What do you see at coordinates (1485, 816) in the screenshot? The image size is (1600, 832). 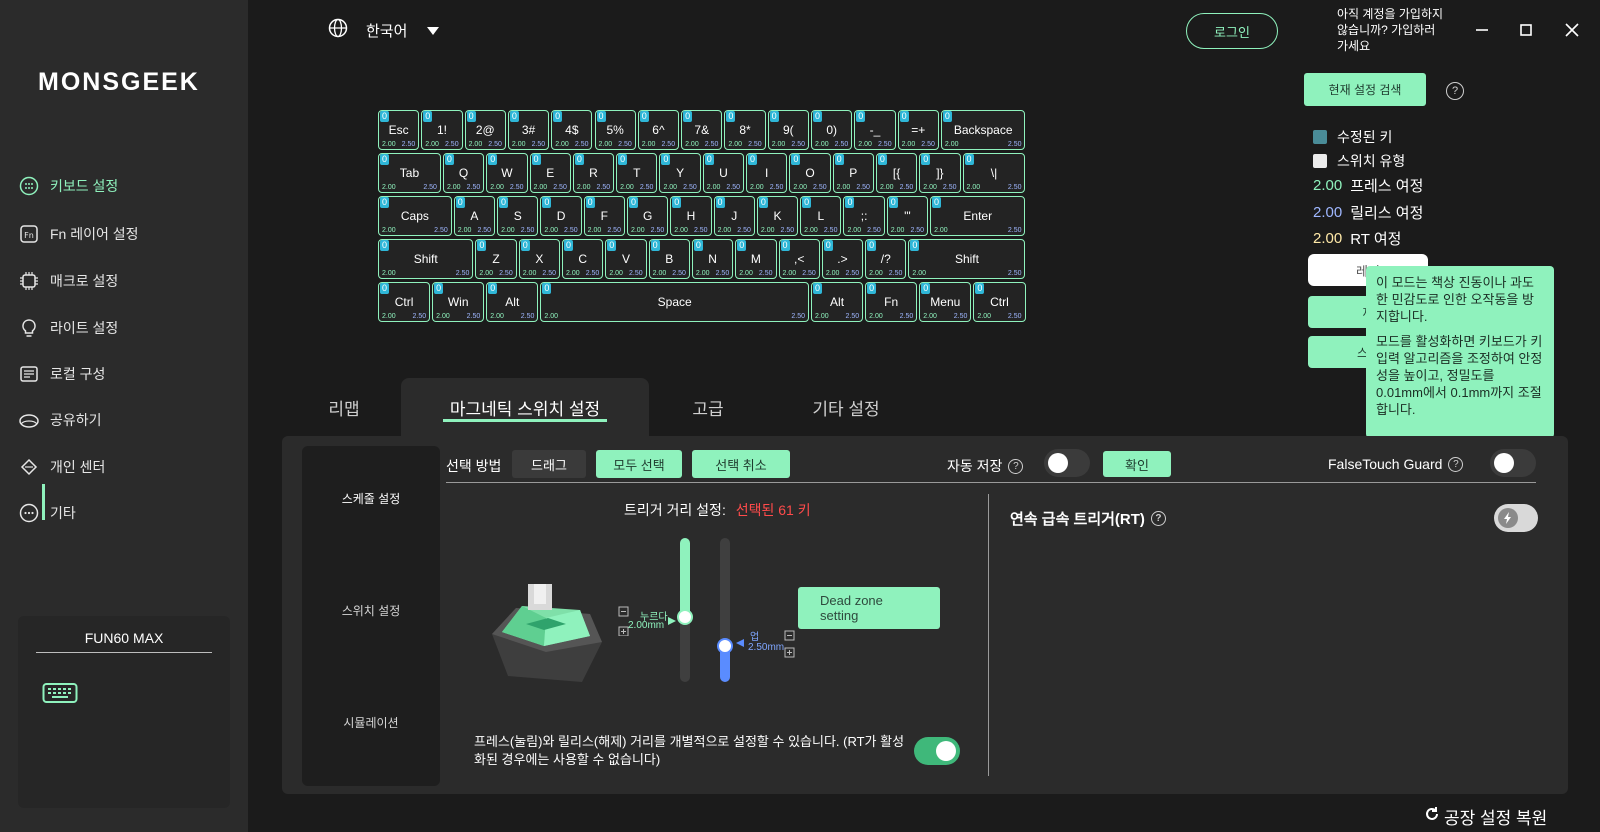 I see `factory-reset-button: 공장 설정 복원` at bounding box center [1485, 816].